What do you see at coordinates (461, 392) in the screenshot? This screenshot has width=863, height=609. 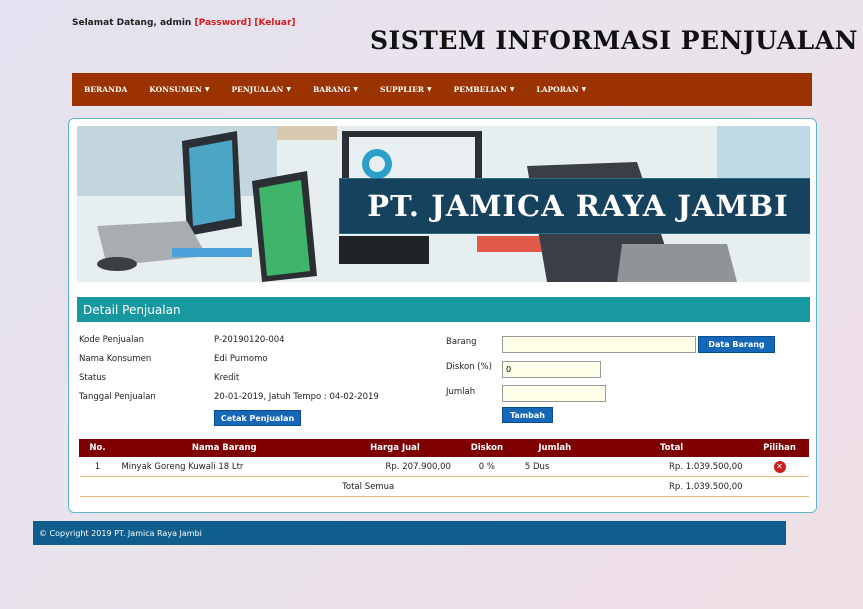 I see `jumlah-label: Jumlah` at bounding box center [461, 392].